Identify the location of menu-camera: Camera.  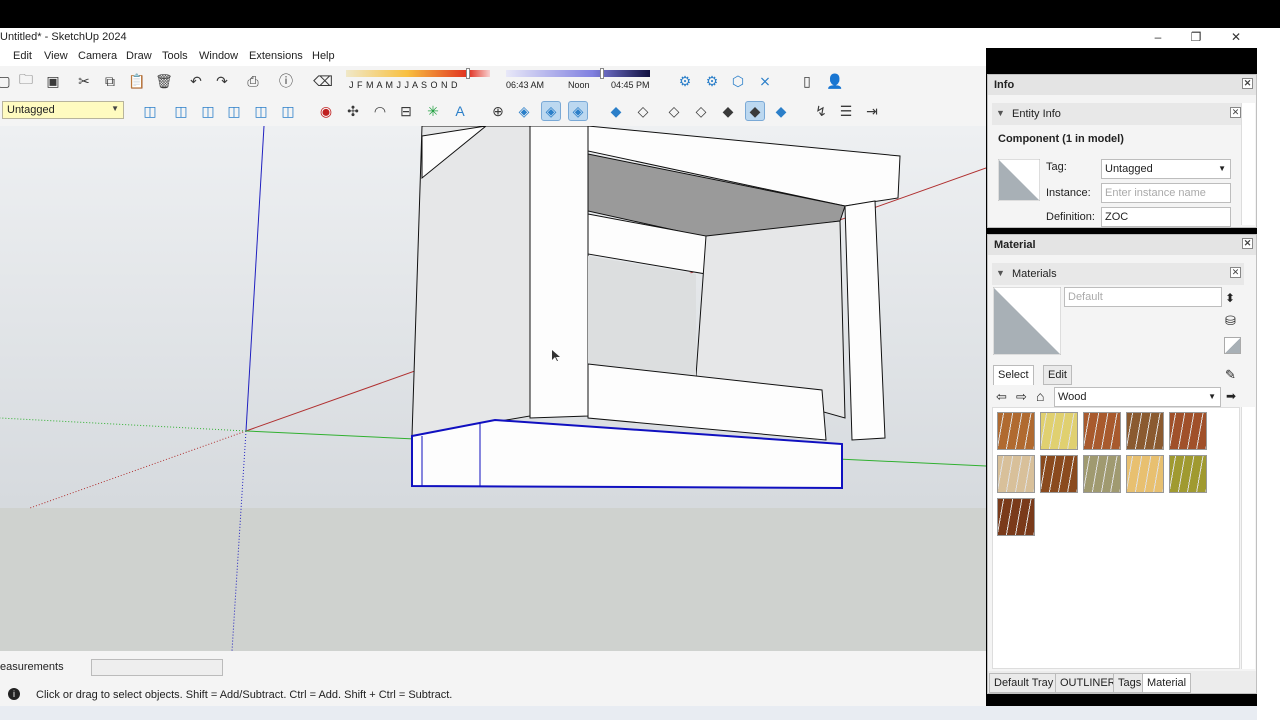
(97, 56).